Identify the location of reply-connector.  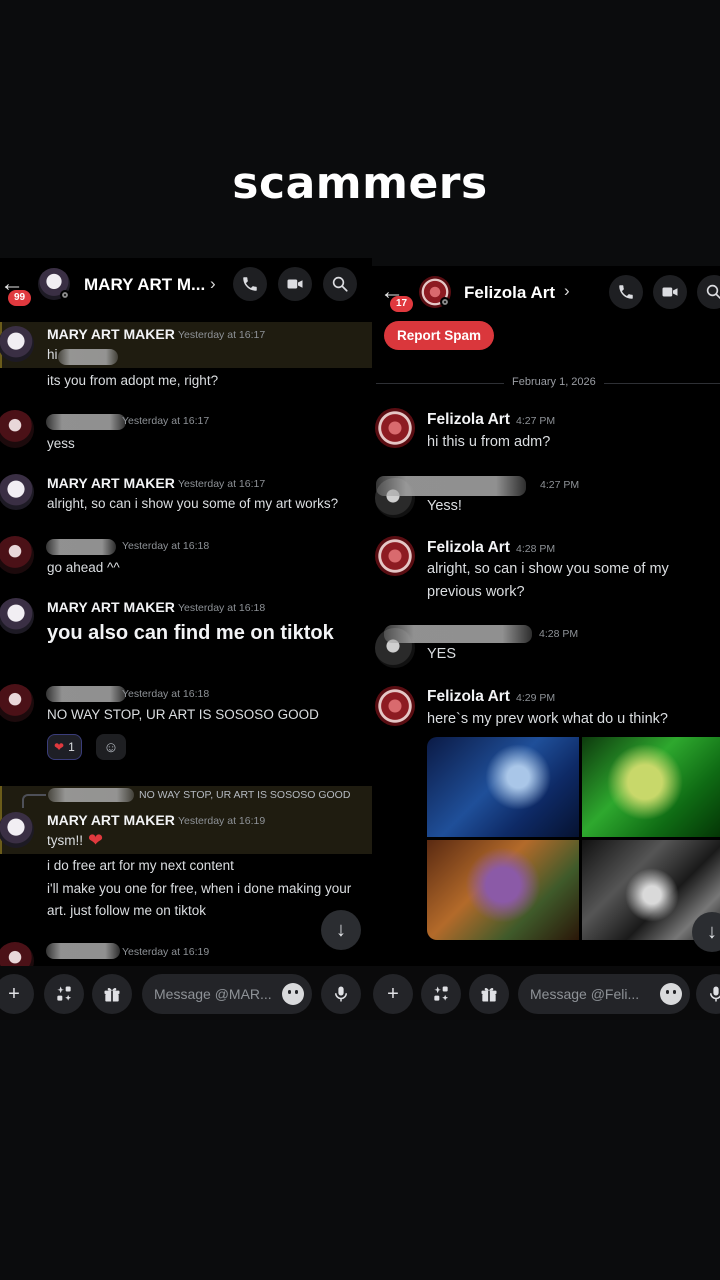
(34, 801).